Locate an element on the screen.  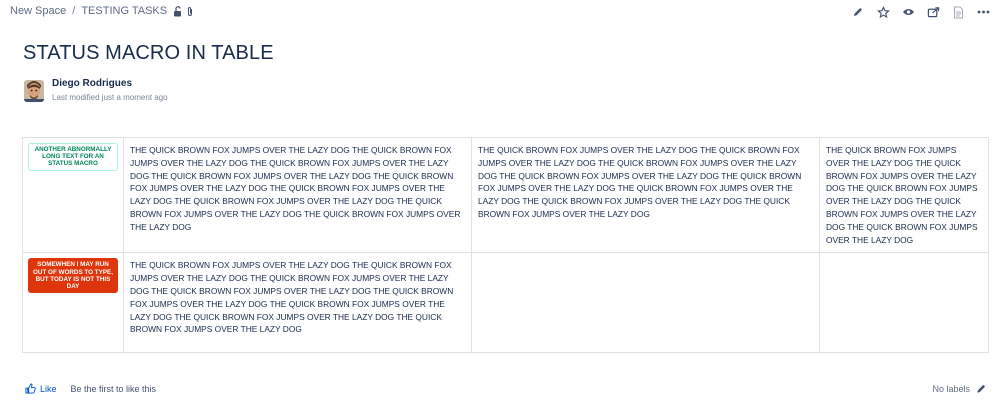
thumbs-up-icon is located at coordinates (30, 388).